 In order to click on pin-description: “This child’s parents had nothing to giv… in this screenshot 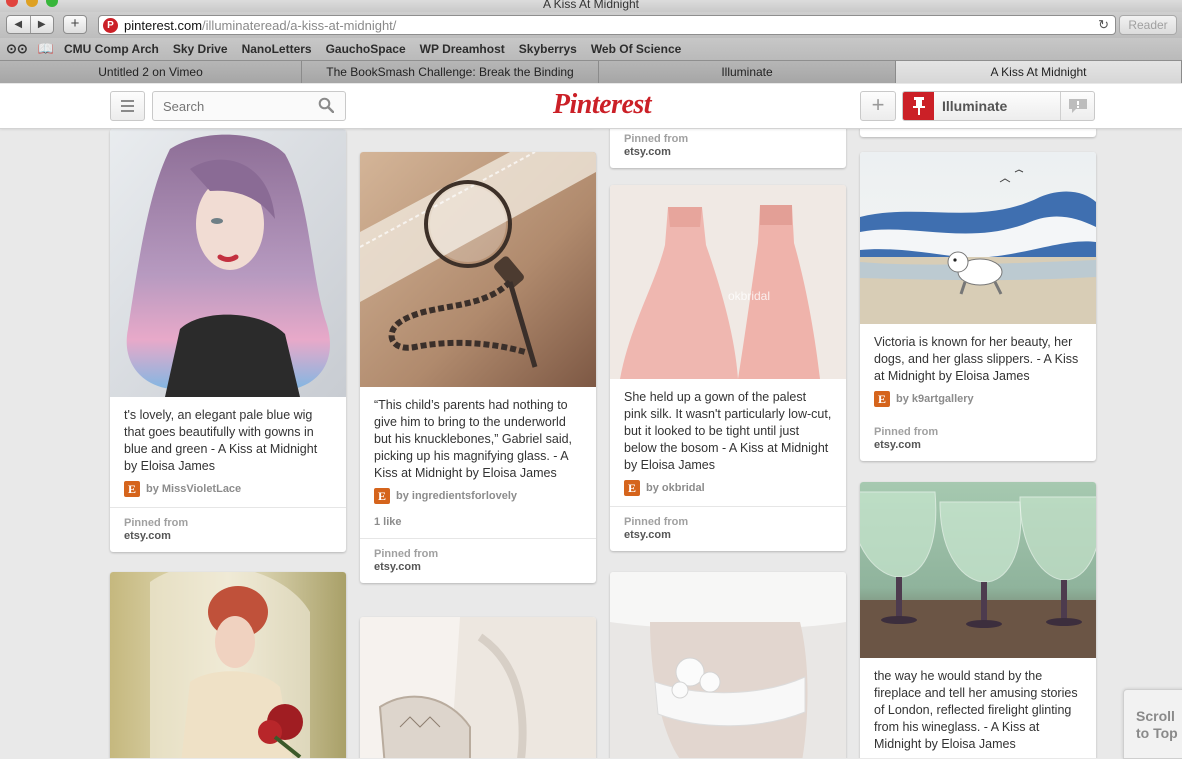, I will do `click(473, 439)`.